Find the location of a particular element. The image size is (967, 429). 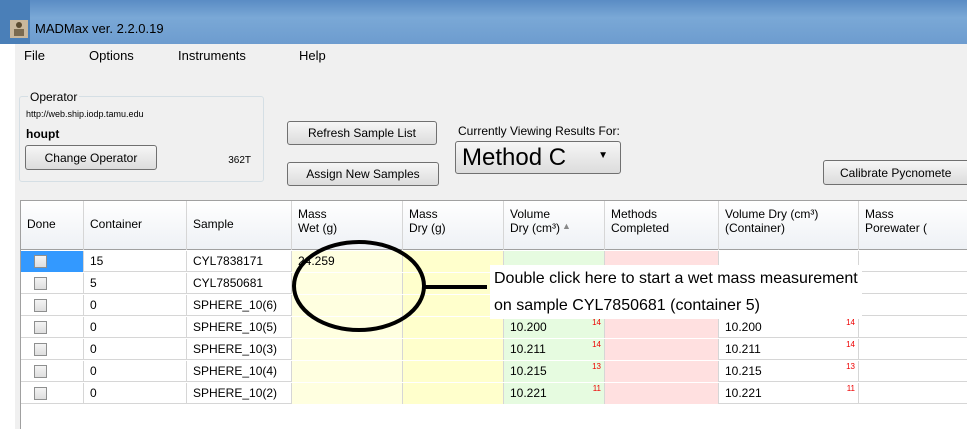

container-cell: 5 is located at coordinates (135, 283).